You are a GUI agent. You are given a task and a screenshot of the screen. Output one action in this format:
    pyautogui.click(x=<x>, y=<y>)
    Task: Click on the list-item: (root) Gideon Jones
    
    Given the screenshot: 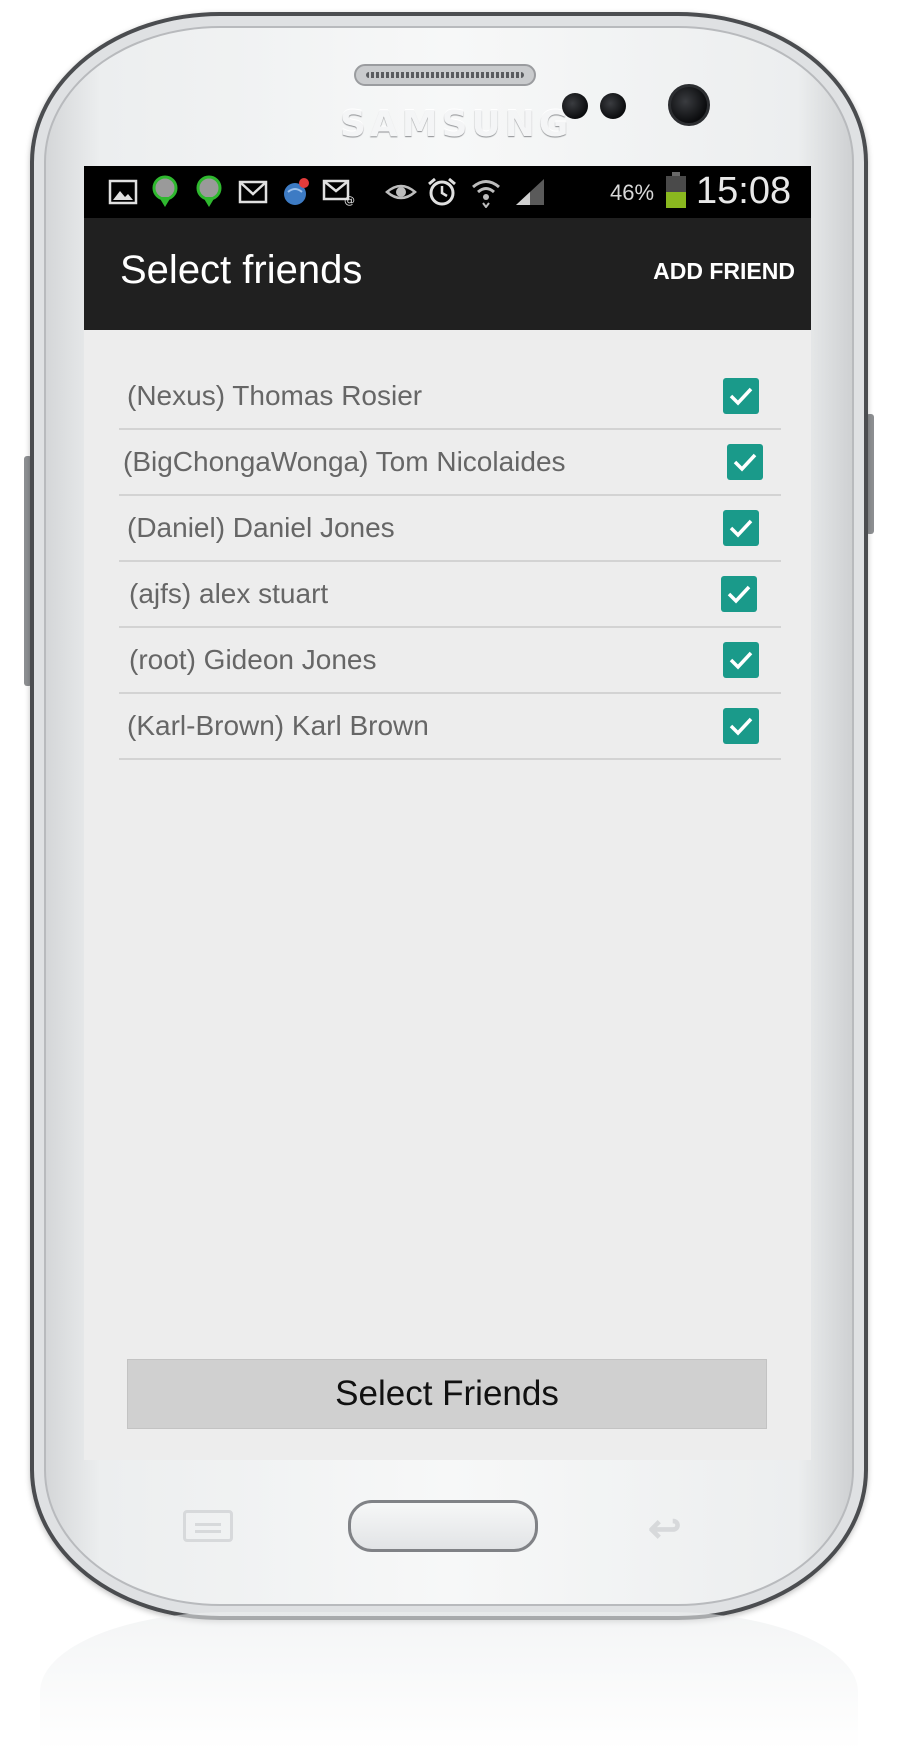 What is the action you would take?
    pyautogui.click(x=450, y=661)
    